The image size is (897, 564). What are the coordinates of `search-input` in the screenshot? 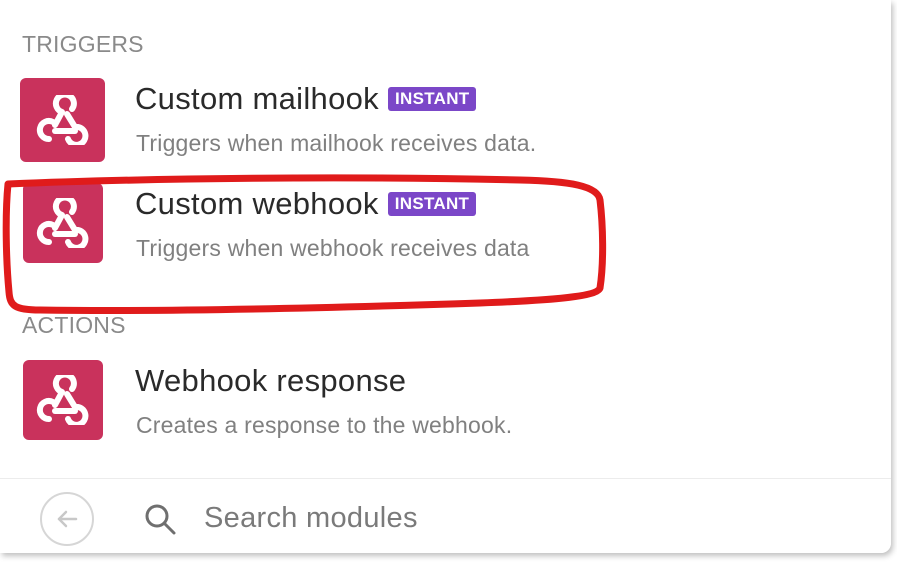 It's located at (484, 518).